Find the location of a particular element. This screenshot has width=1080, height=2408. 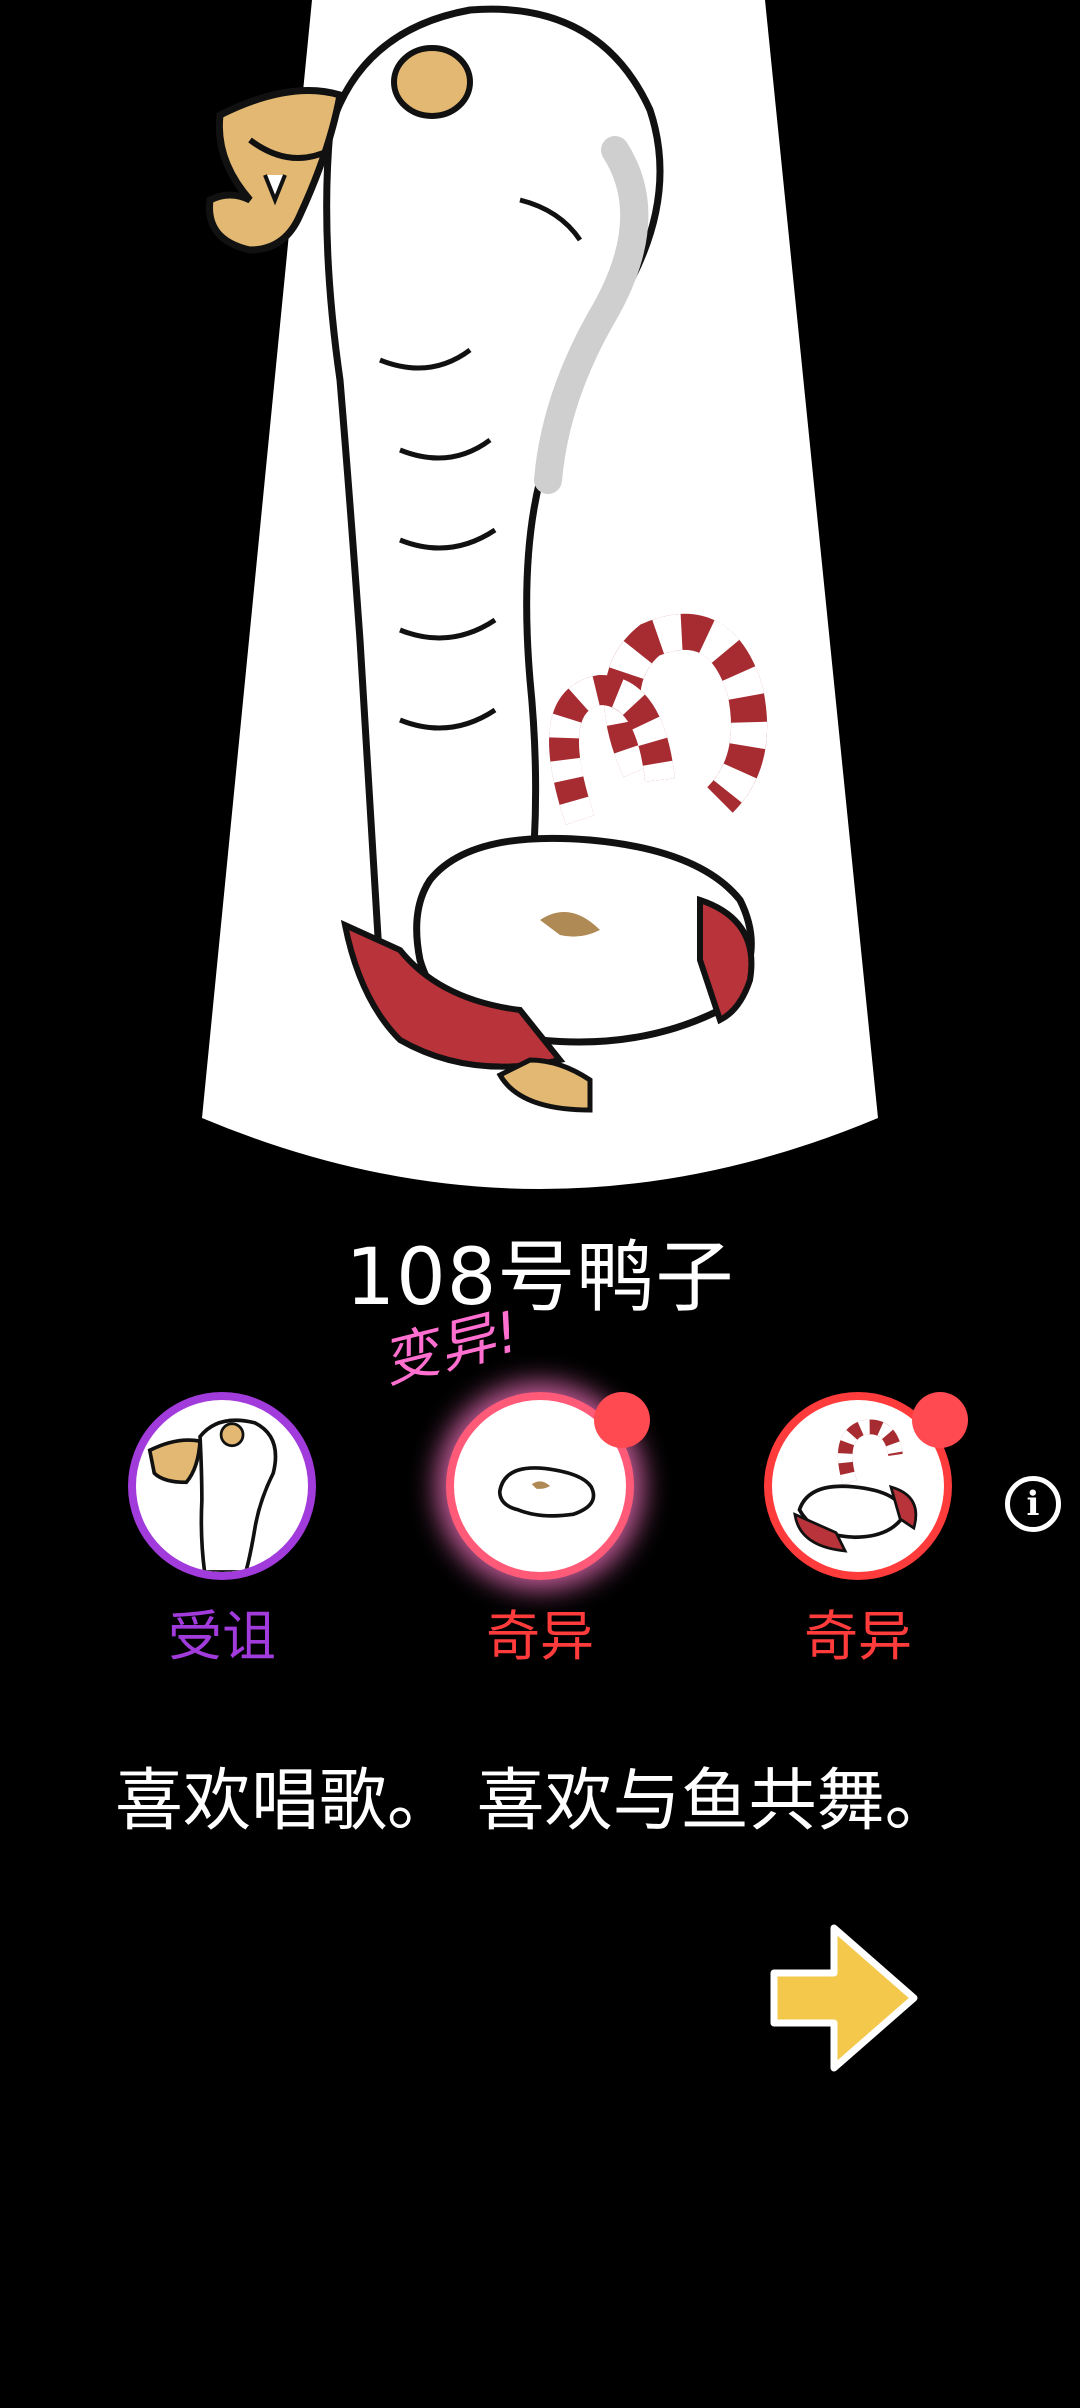

trait-cursed-icon is located at coordinates (222, 1486).